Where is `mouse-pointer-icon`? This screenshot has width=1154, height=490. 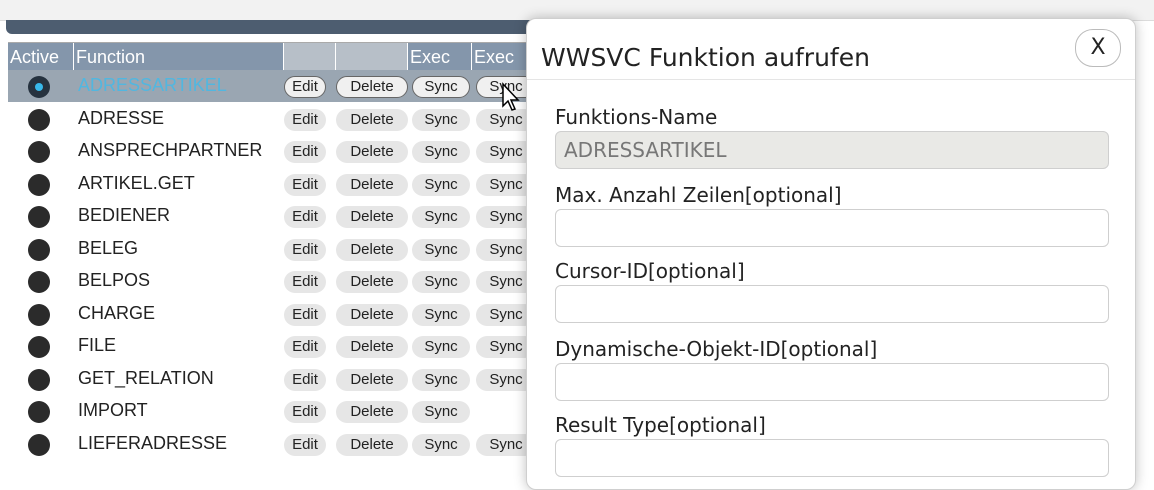 mouse-pointer-icon is located at coordinates (511, 96).